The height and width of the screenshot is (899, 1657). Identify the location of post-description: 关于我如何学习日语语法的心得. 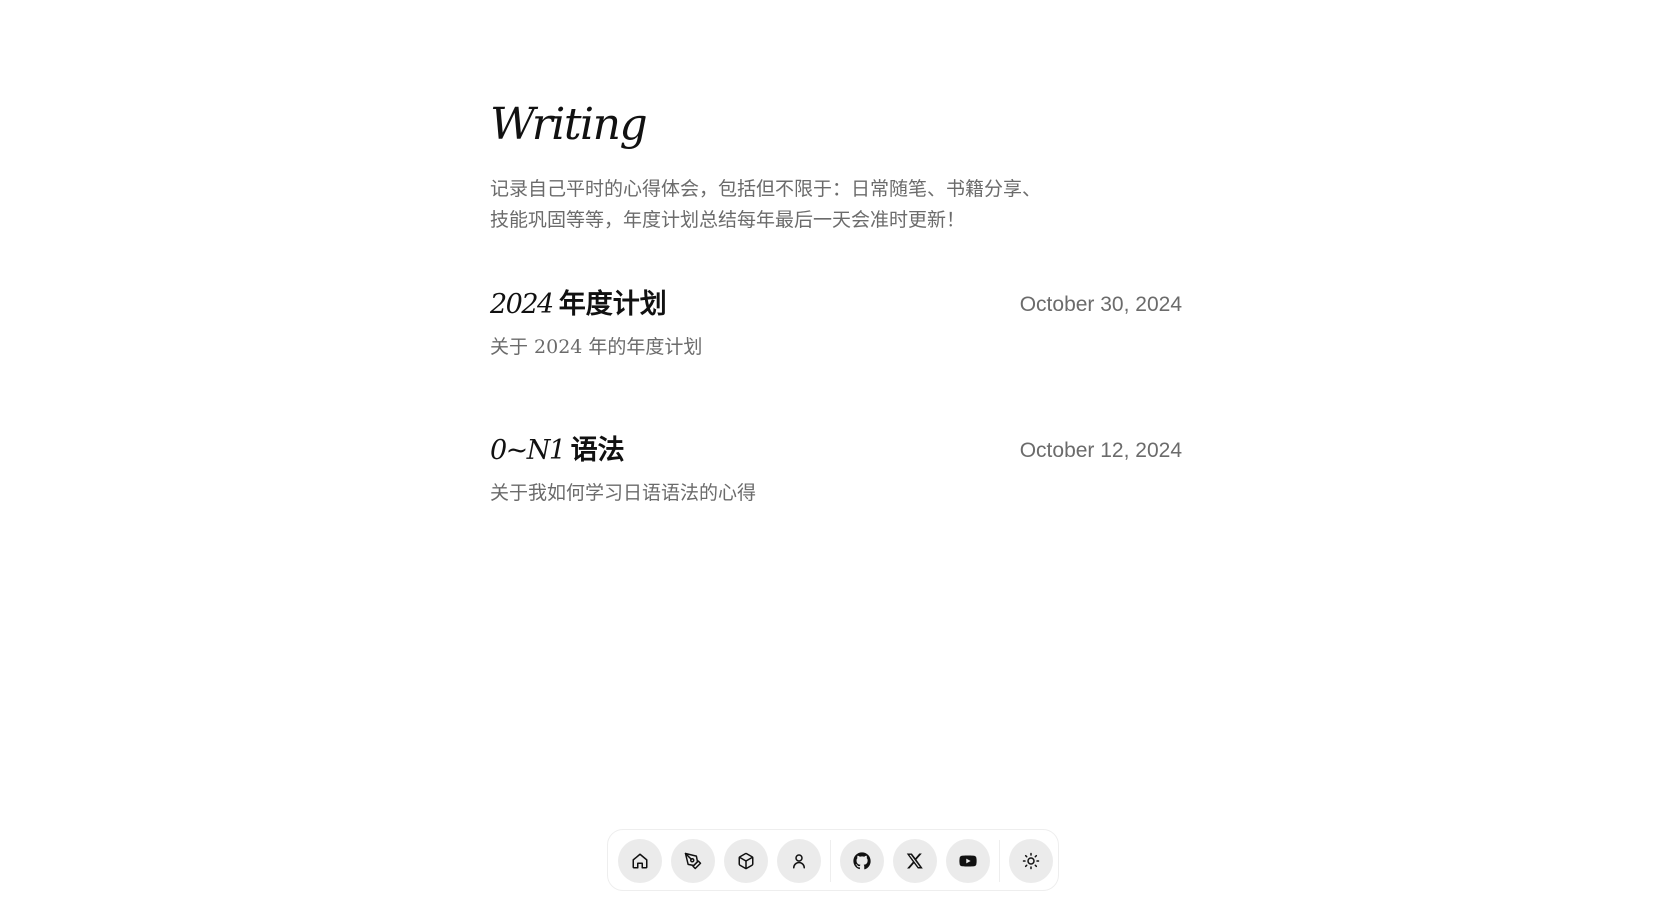
(623, 493).